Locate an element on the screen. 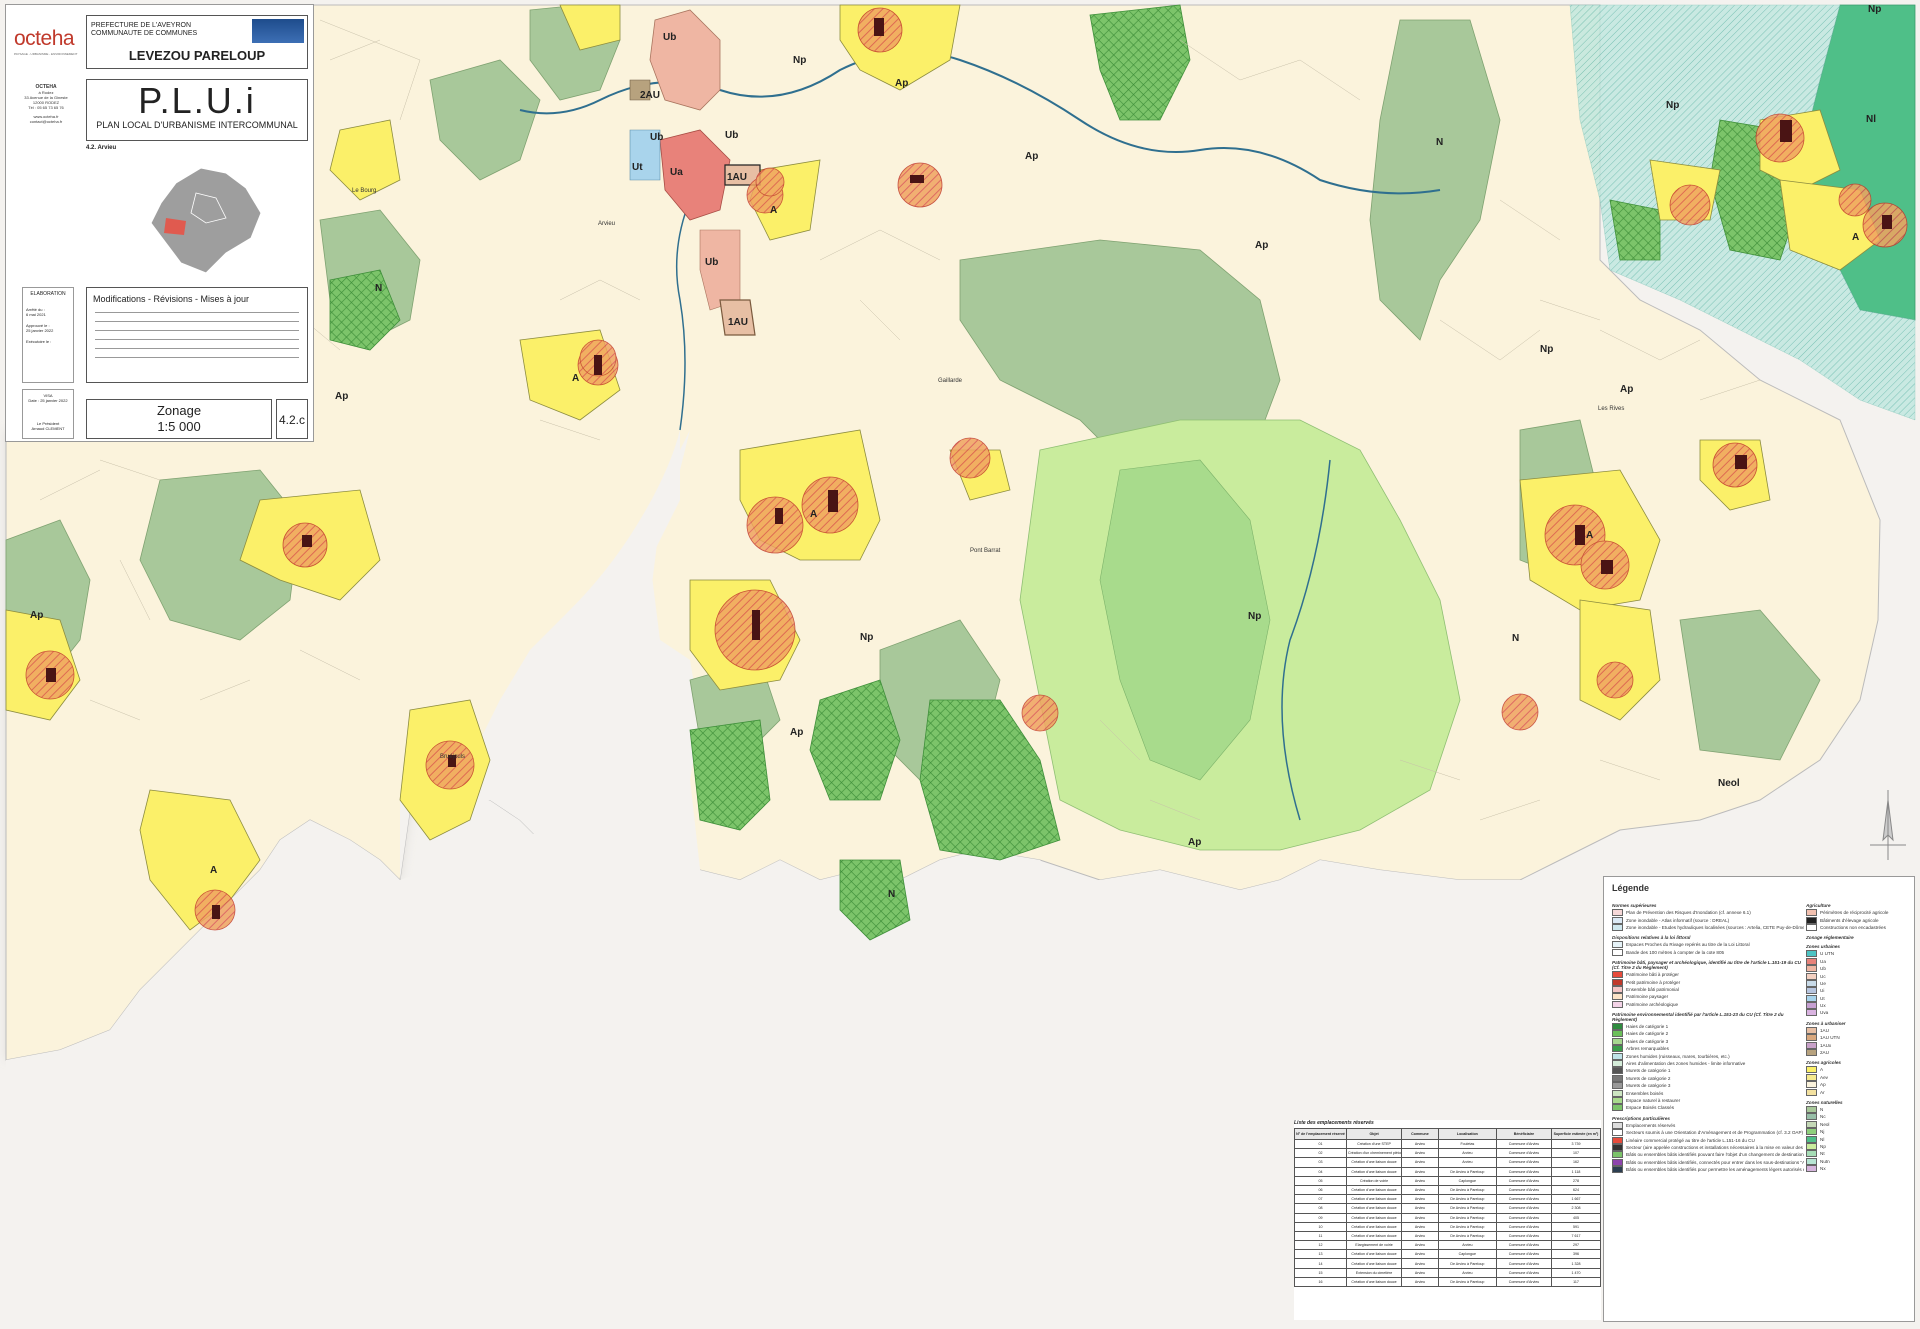 This screenshot has width=1920, height=1329. plan-subtitle: PLAN LOCAL D'URBANISME INTERCOMMUNAL is located at coordinates (197, 125).